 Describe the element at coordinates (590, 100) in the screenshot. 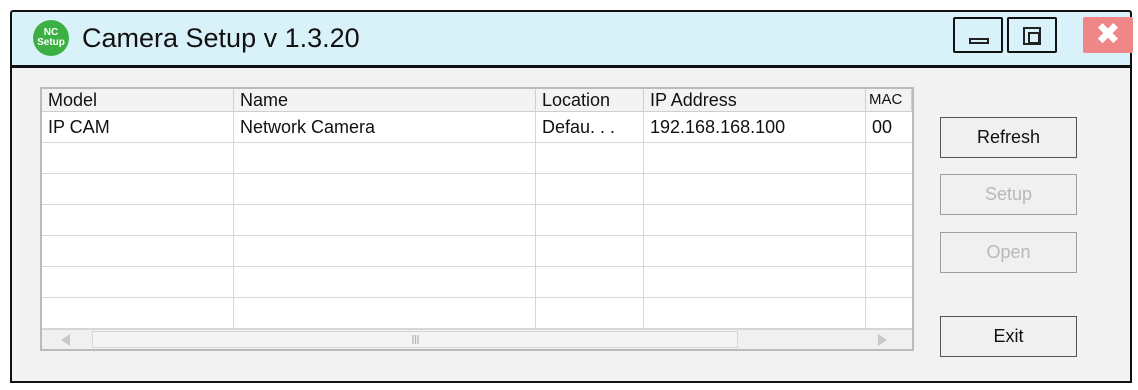

I see `column-header-location: Location` at that location.